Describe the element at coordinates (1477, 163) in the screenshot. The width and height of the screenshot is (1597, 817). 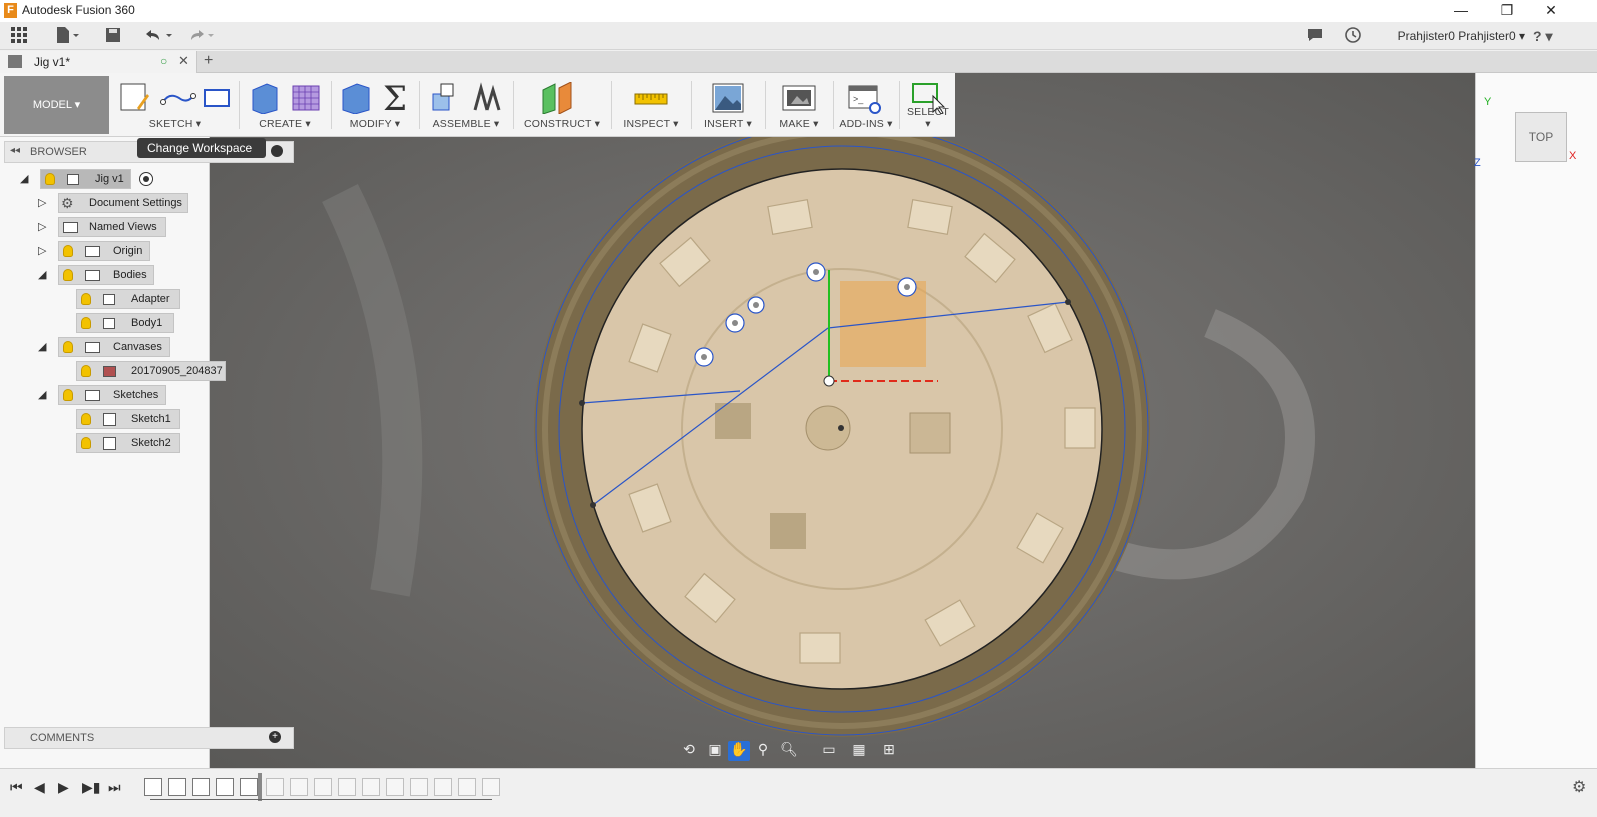
I see `axis-z-label: Z` at that location.